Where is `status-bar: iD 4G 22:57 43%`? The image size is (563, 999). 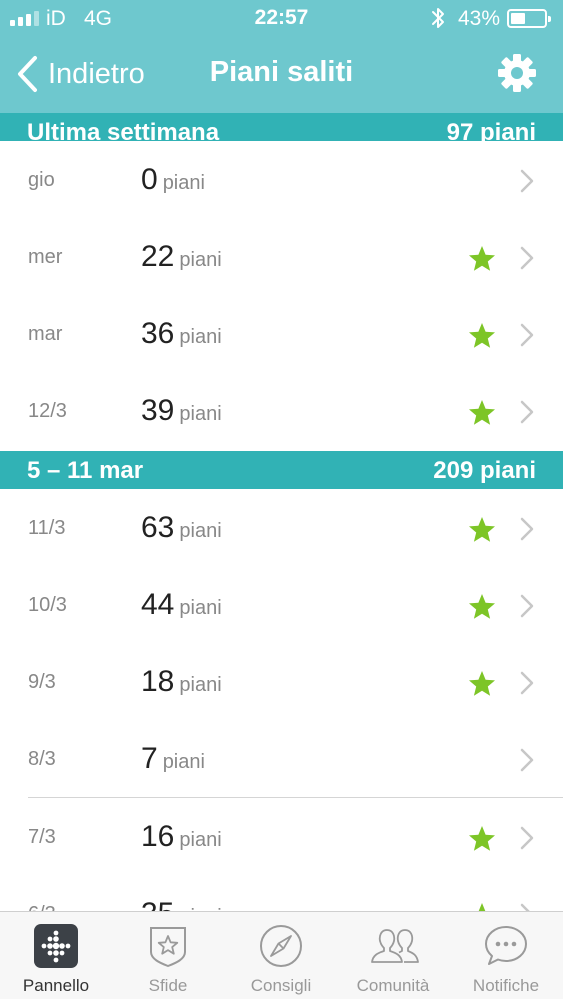
status-bar: iD 4G 22:57 43% is located at coordinates (281, 19).